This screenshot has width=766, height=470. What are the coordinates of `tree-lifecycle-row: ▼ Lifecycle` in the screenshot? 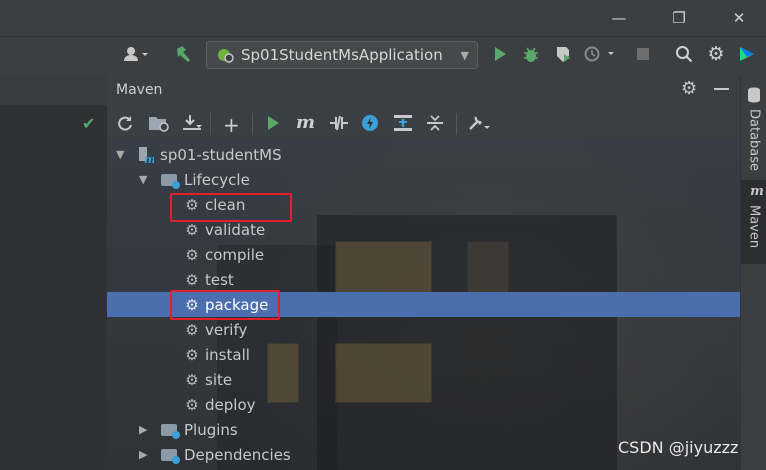 It's located at (194, 179).